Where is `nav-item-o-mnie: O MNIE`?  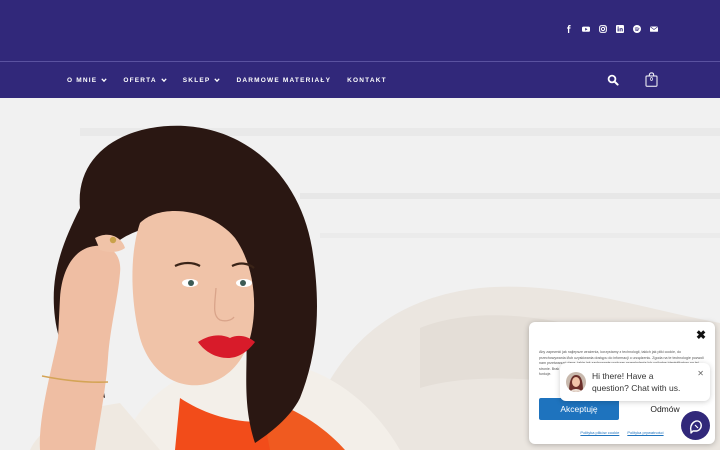 nav-item-o-mnie: O MNIE is located at coordinates (87, 80).